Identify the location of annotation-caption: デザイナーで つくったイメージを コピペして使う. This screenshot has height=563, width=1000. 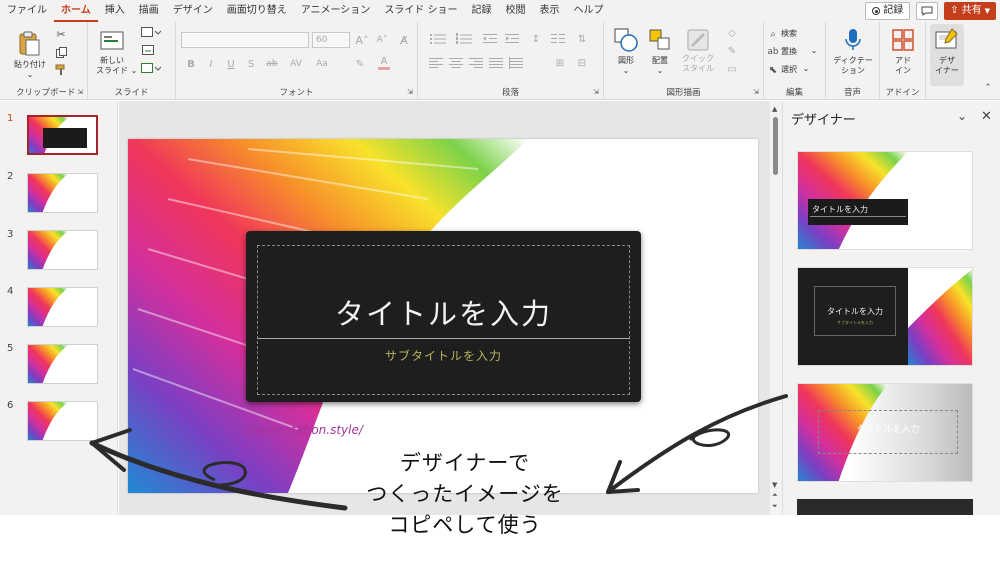
(465, 494).